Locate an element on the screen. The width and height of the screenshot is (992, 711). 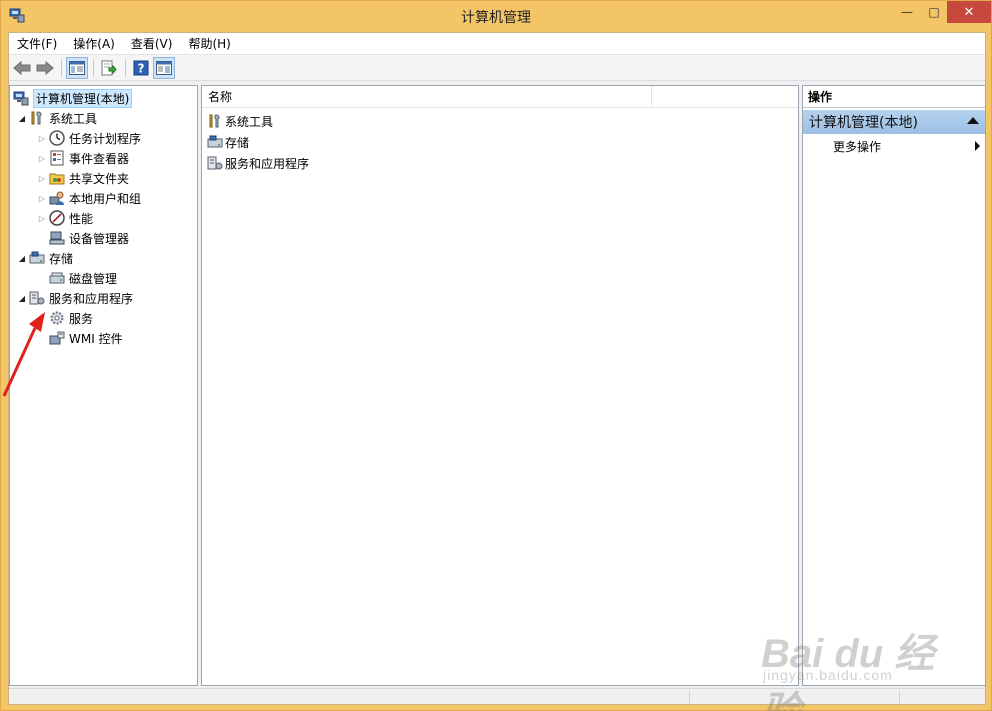
export-list-button is located at coordinates (109, 68).